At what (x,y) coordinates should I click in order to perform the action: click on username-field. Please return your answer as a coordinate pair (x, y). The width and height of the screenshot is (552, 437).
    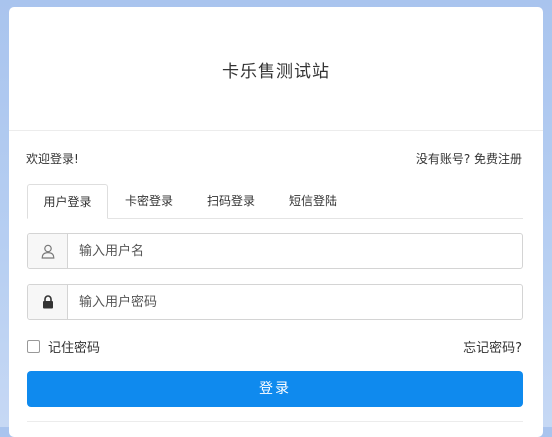
    Looking at the image, I should click on (278, 251).